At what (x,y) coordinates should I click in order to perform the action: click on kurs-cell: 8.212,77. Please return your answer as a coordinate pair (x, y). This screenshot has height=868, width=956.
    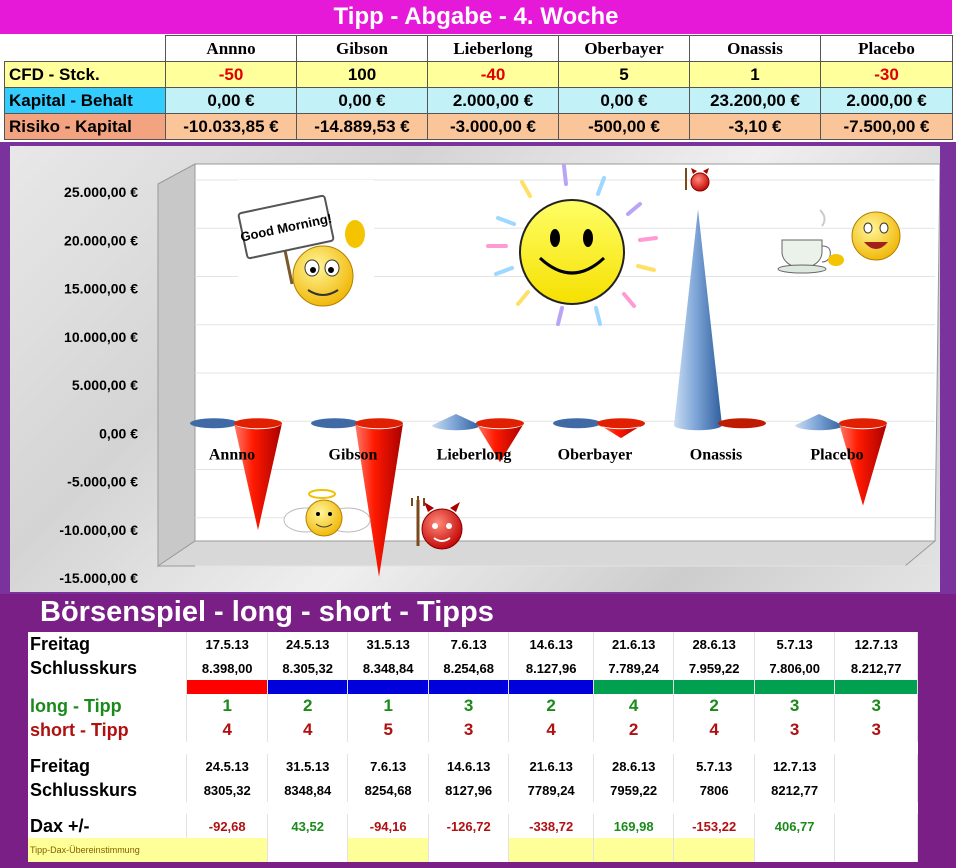
    Looking at the image, I should click on (876, 668).